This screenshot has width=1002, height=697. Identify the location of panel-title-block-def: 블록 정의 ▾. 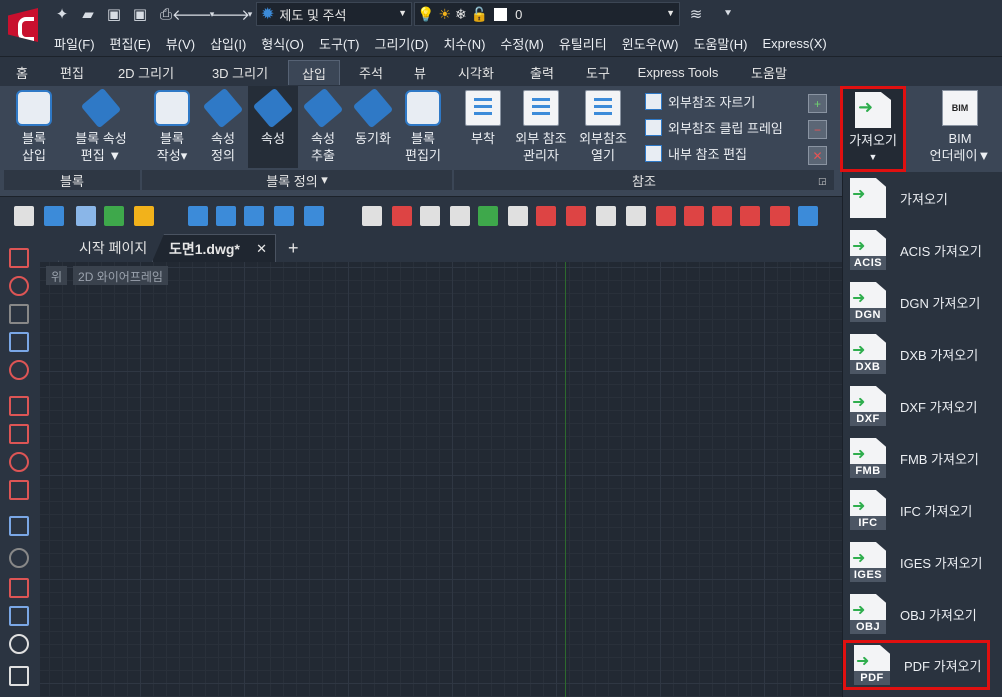
(297, 180).